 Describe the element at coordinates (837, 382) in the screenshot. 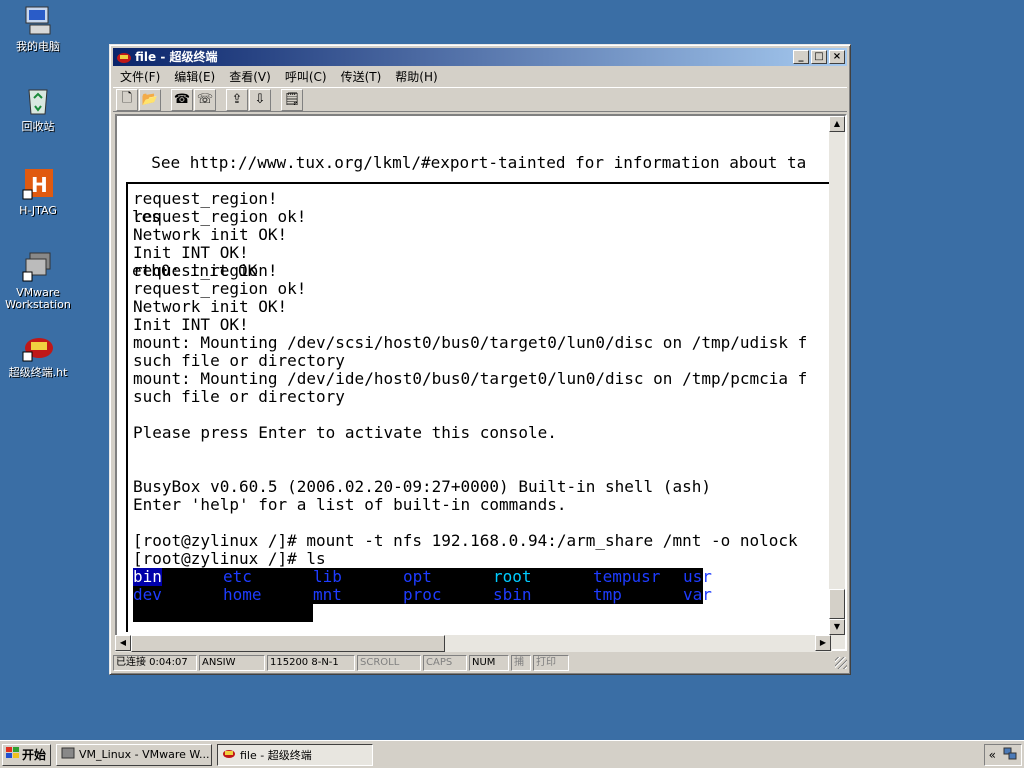

I see `vertical-scrollbar: ▲ ▼` at that location.